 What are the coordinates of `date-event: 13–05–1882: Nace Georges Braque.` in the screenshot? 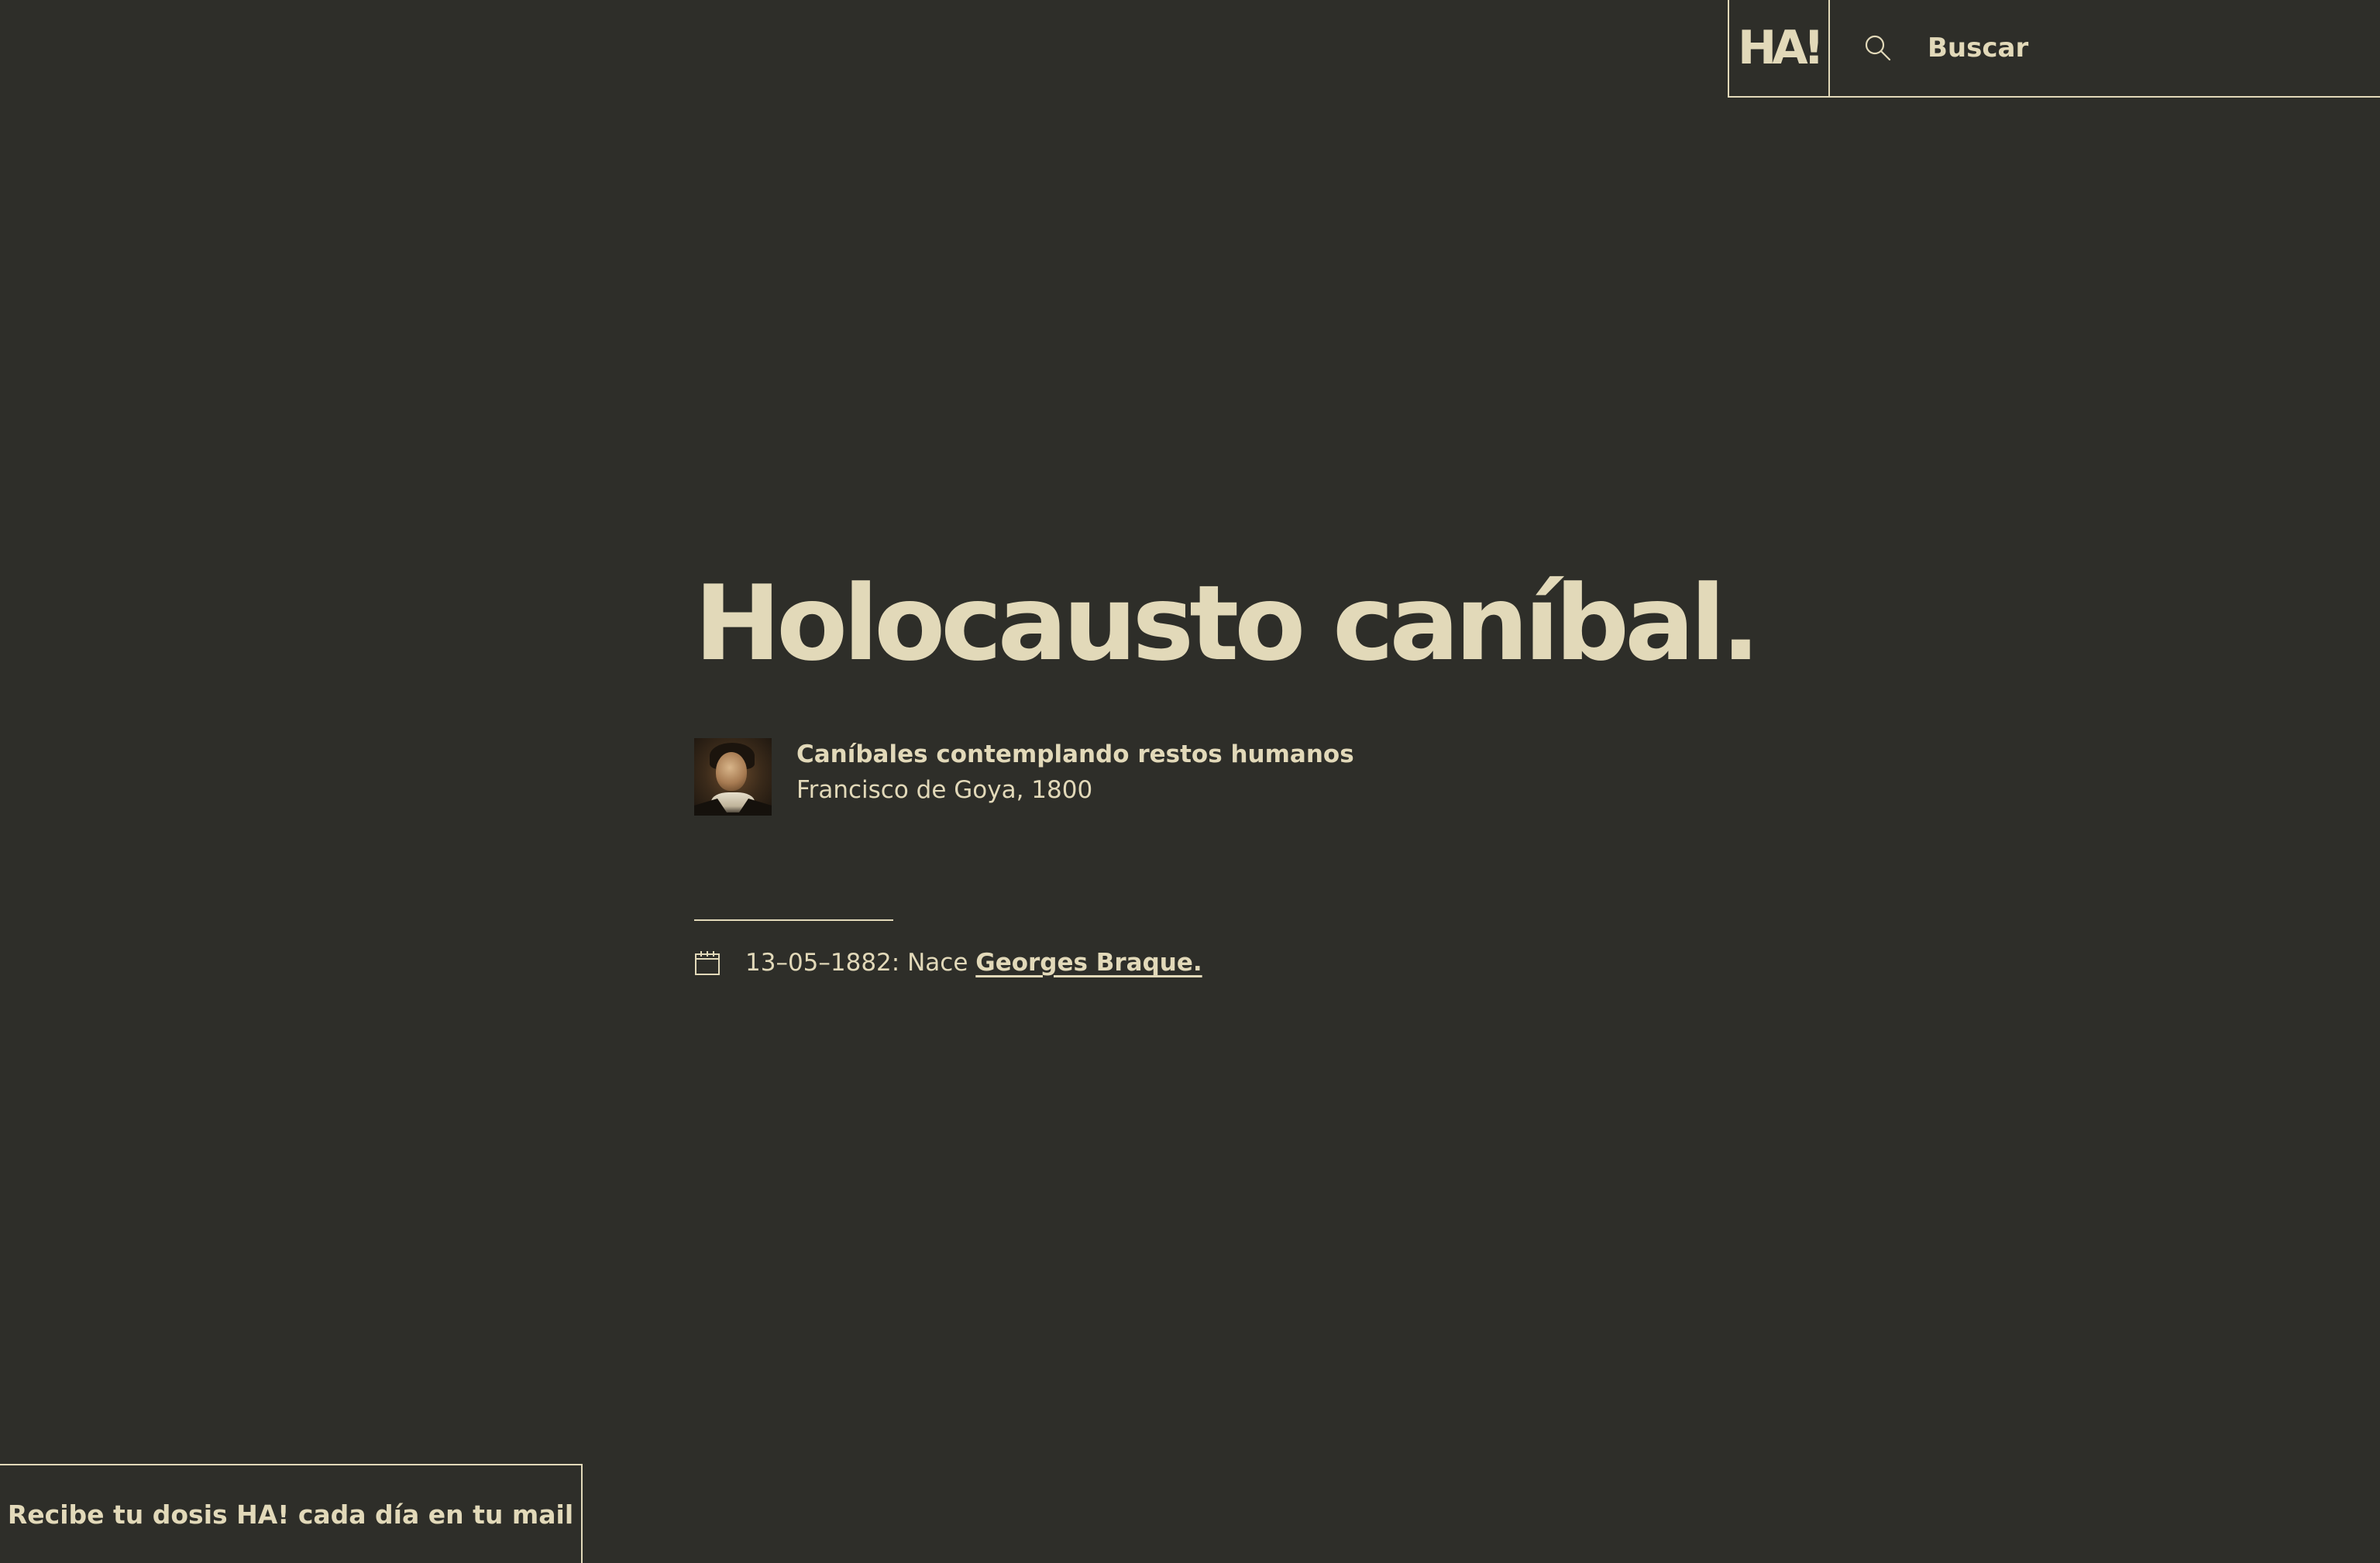 It's located at (1236, 963).